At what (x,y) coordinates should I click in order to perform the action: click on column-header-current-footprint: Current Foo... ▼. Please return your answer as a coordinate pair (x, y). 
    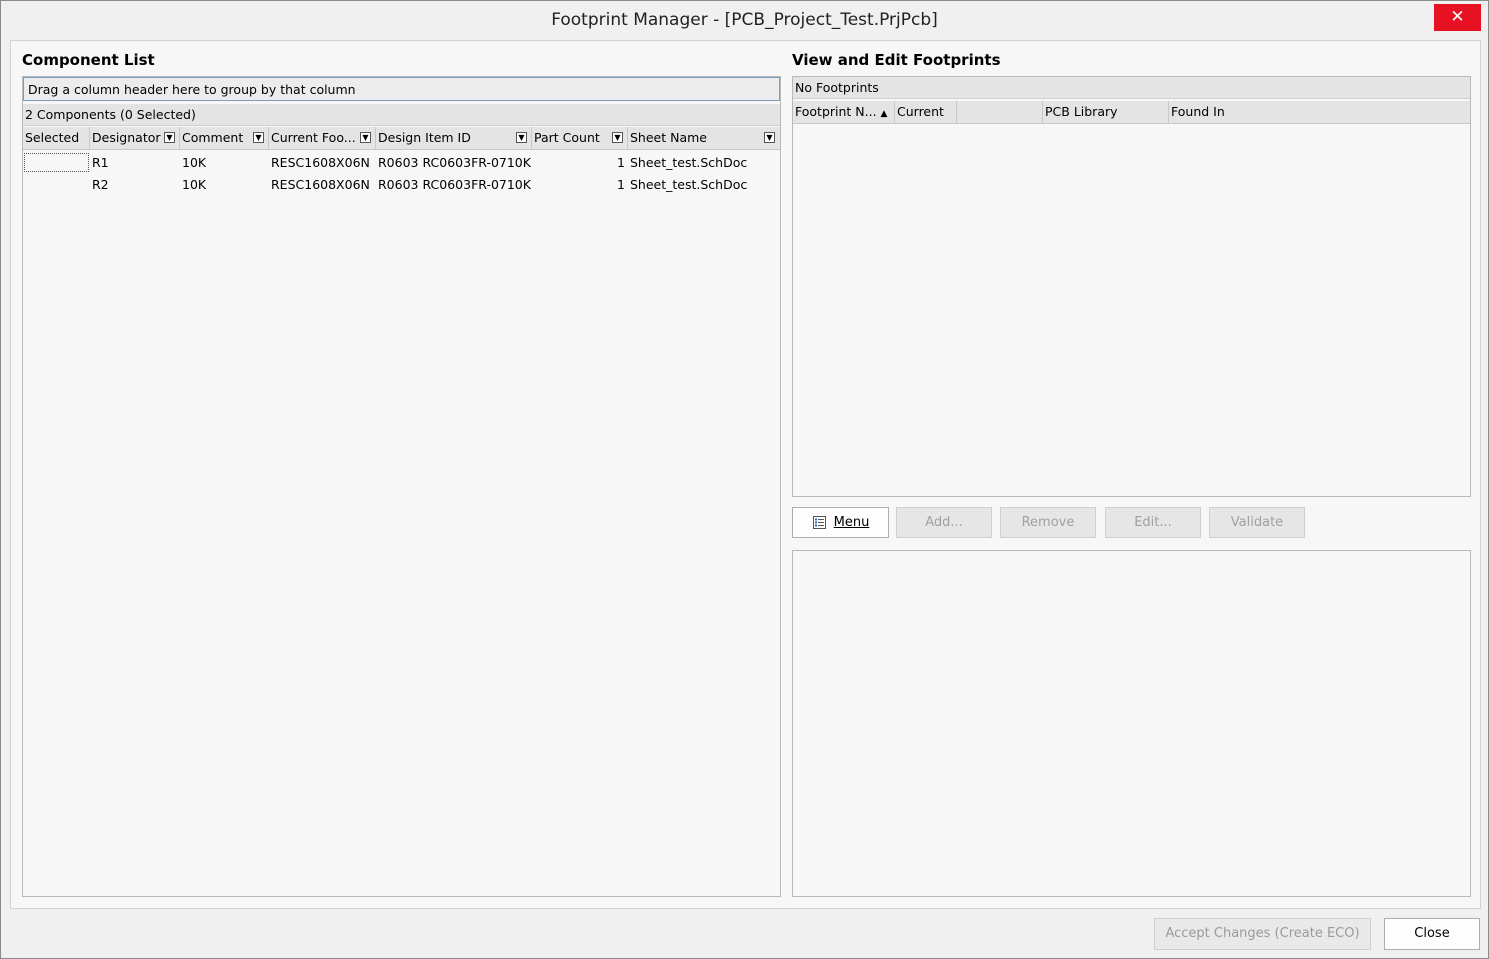
    Looking at the image, I should click on (322, 138).